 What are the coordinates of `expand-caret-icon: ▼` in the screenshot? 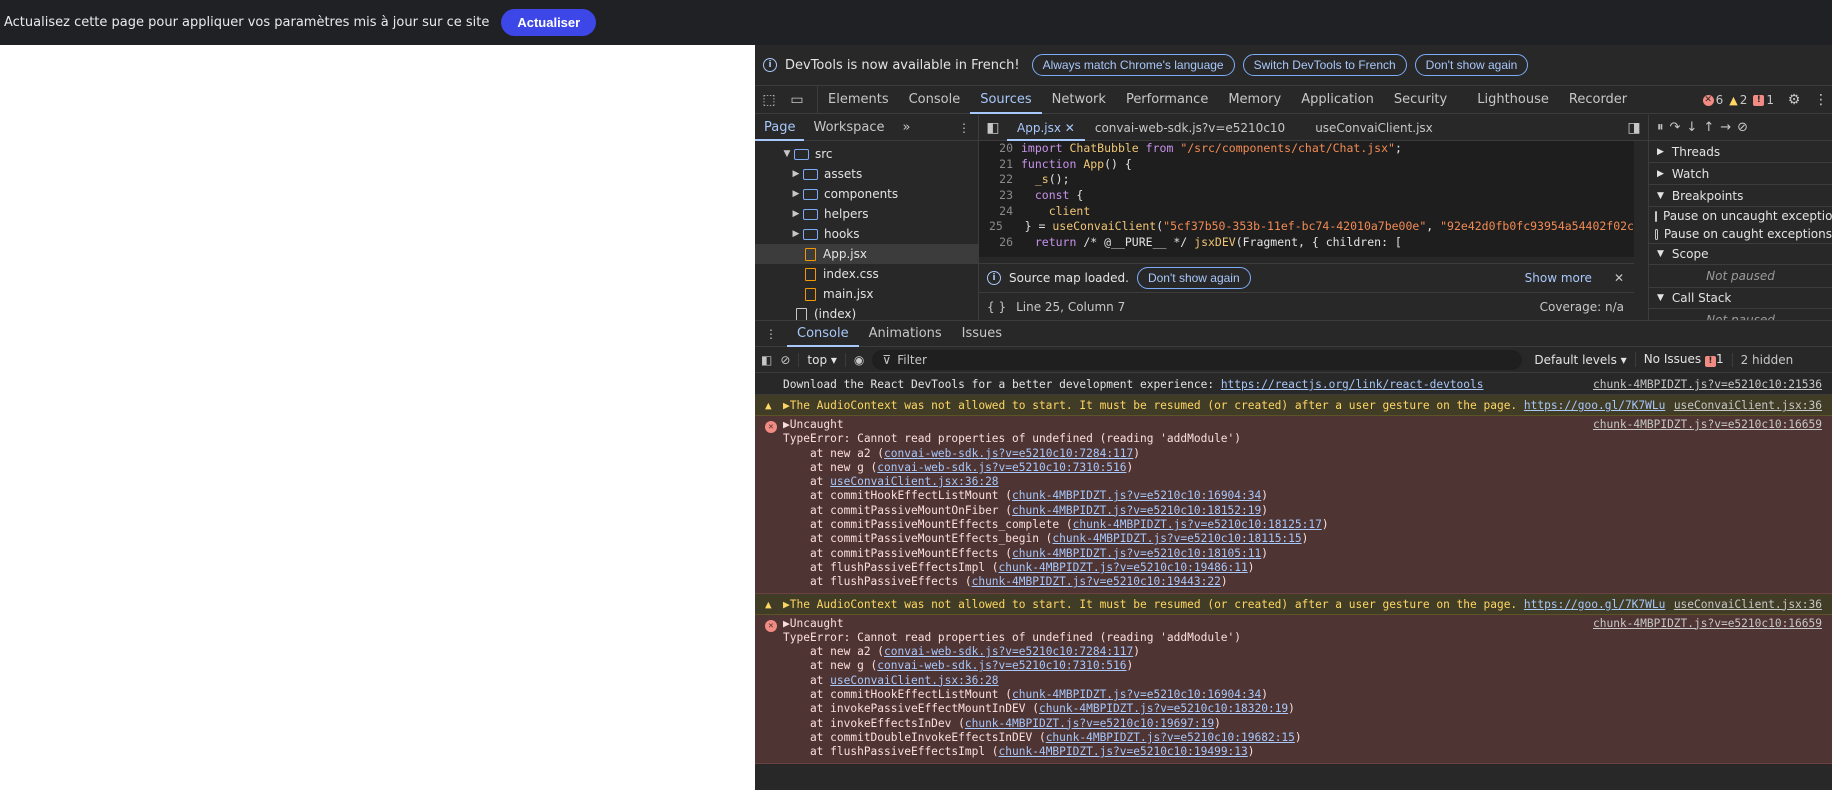 It's located at (787, 154).